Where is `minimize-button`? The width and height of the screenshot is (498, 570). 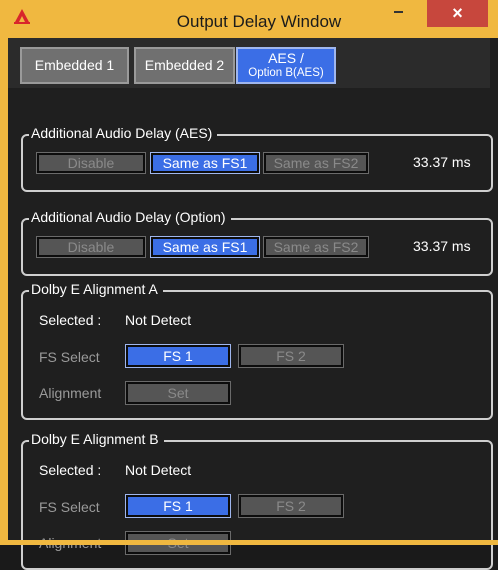
minimize-button is located at coordinates (399, 12).